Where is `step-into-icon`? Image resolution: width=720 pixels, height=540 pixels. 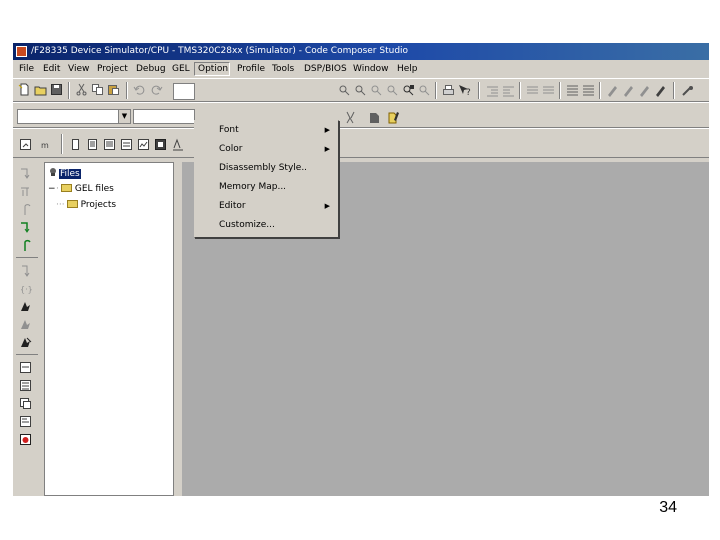
step-into-icon is located at coordinates (25, 173).